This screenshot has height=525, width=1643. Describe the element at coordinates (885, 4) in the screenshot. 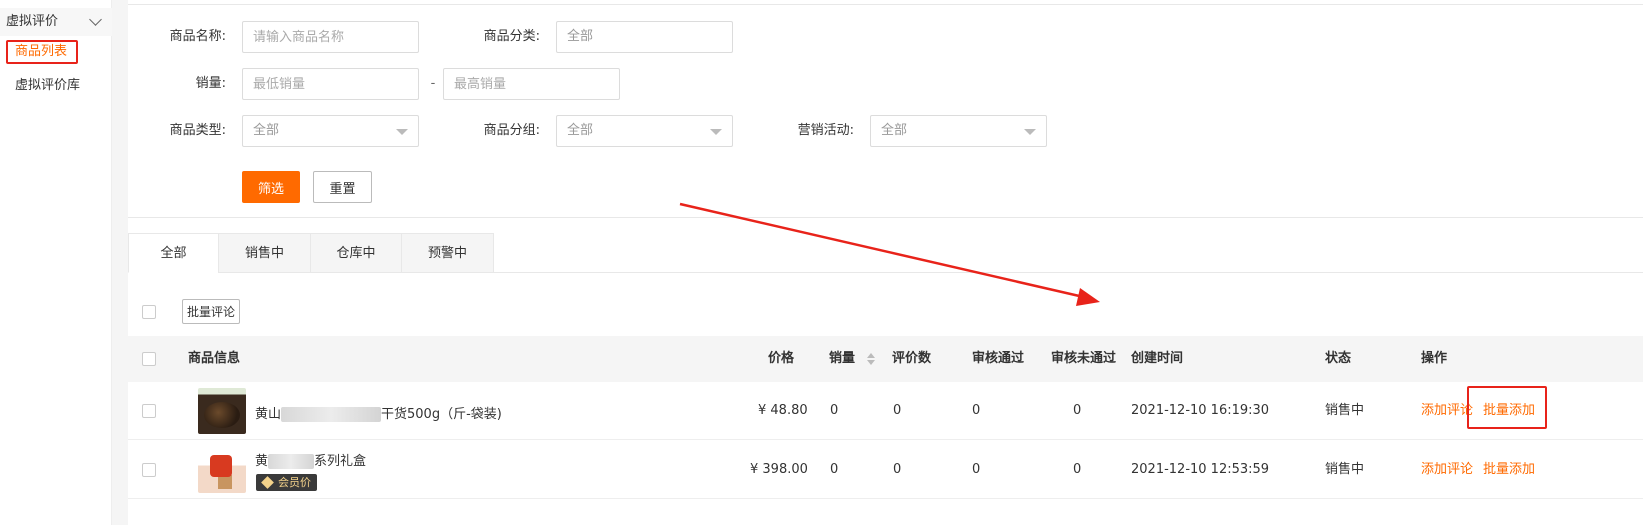

I see `top-divider` at that location.